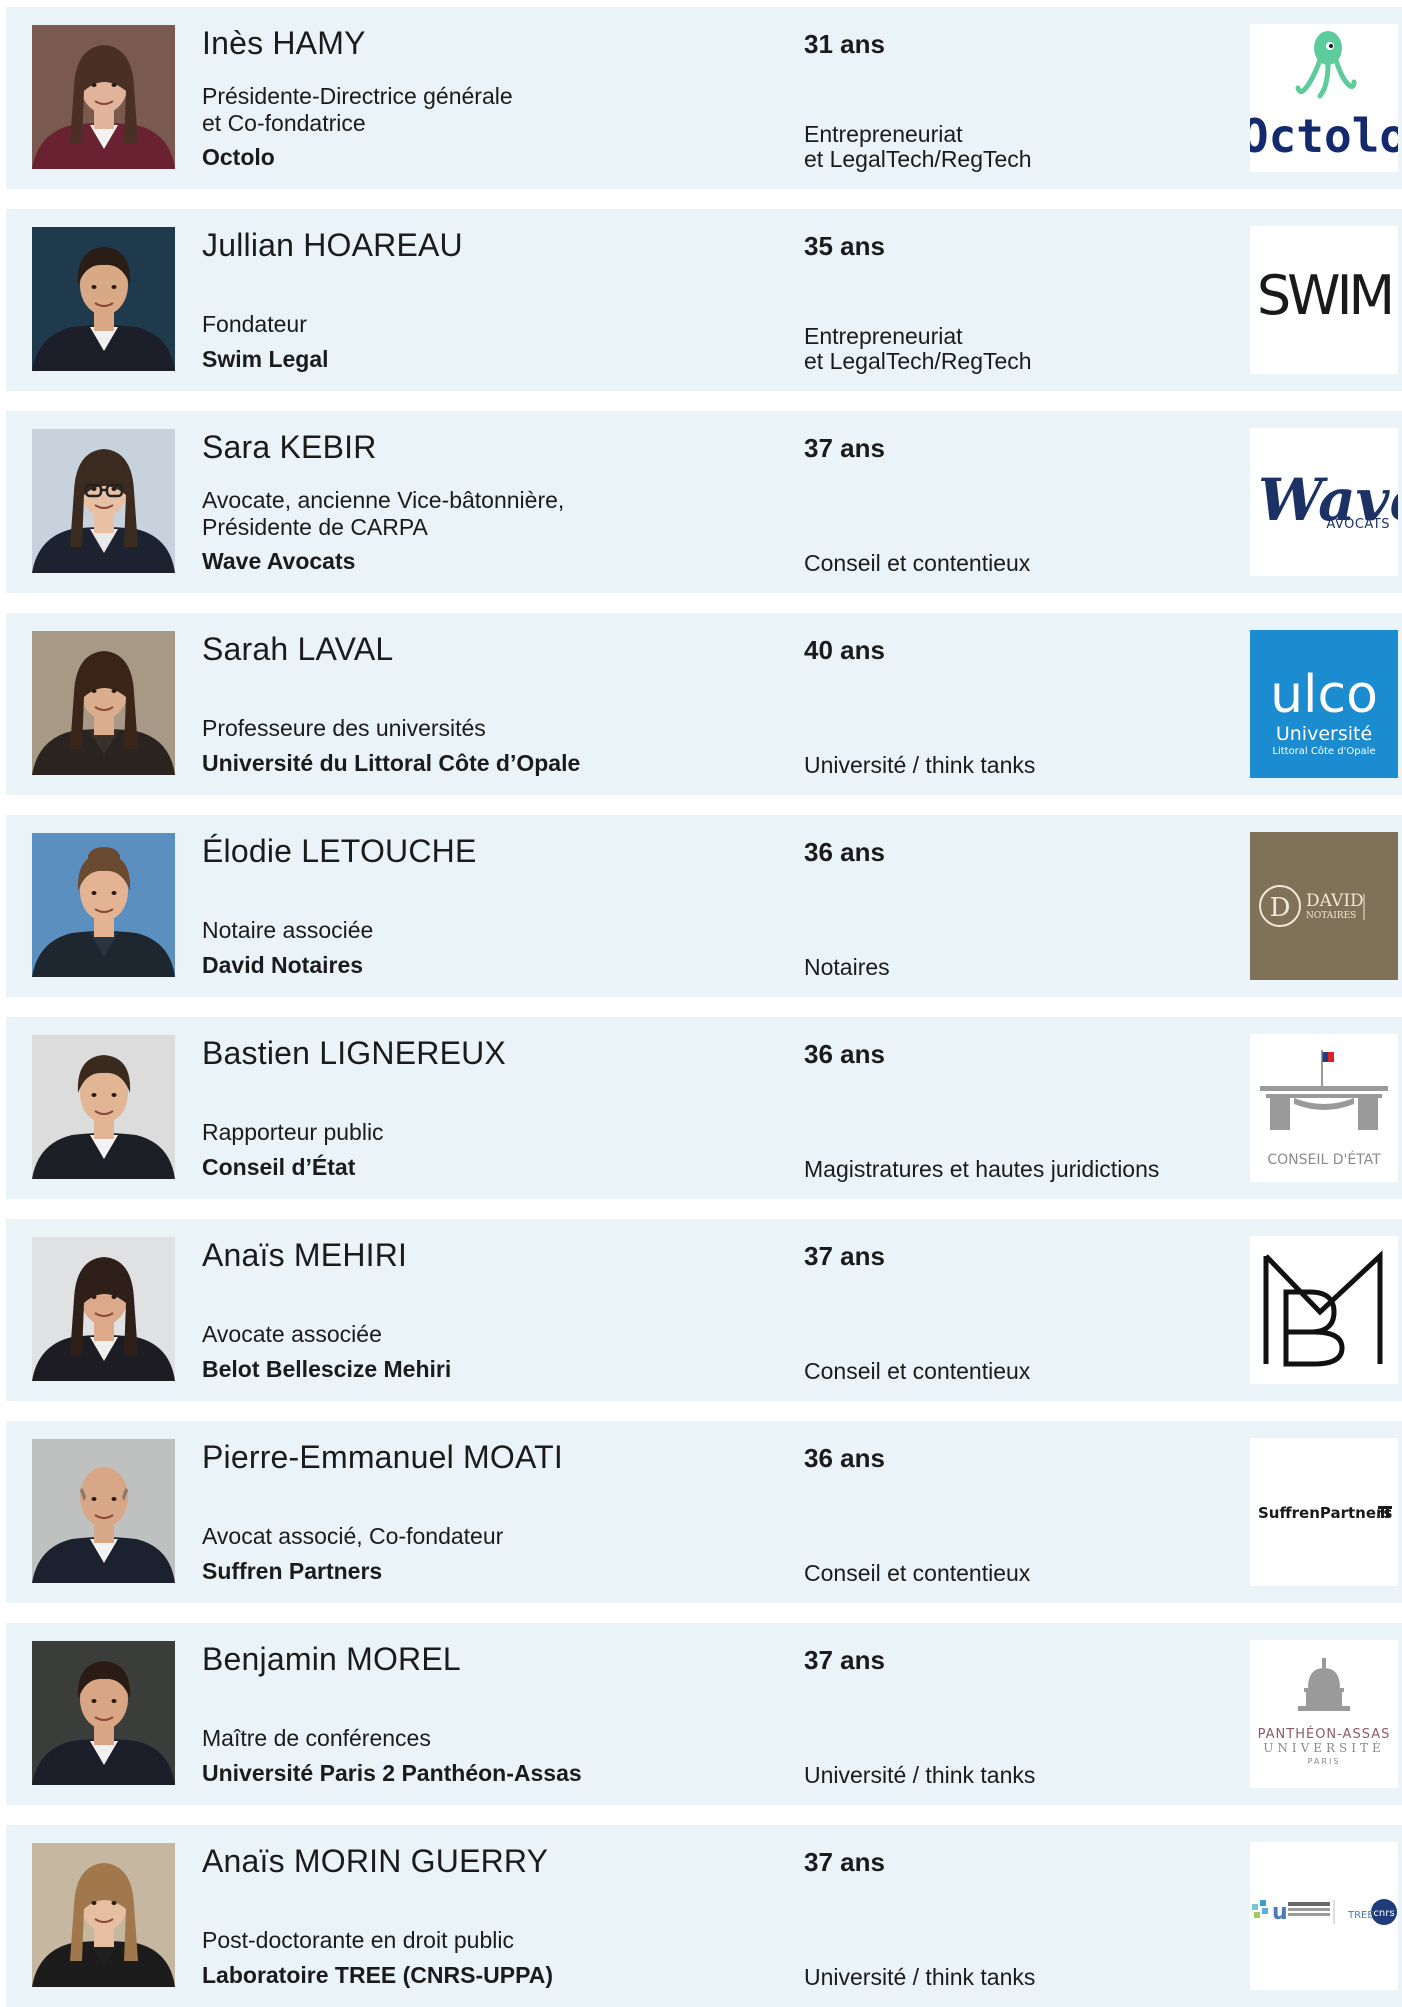  What do you see at coordinates (1280, 908) in the screenshot?
I see `logo-initial: D` at bounding box center [1280, 908].